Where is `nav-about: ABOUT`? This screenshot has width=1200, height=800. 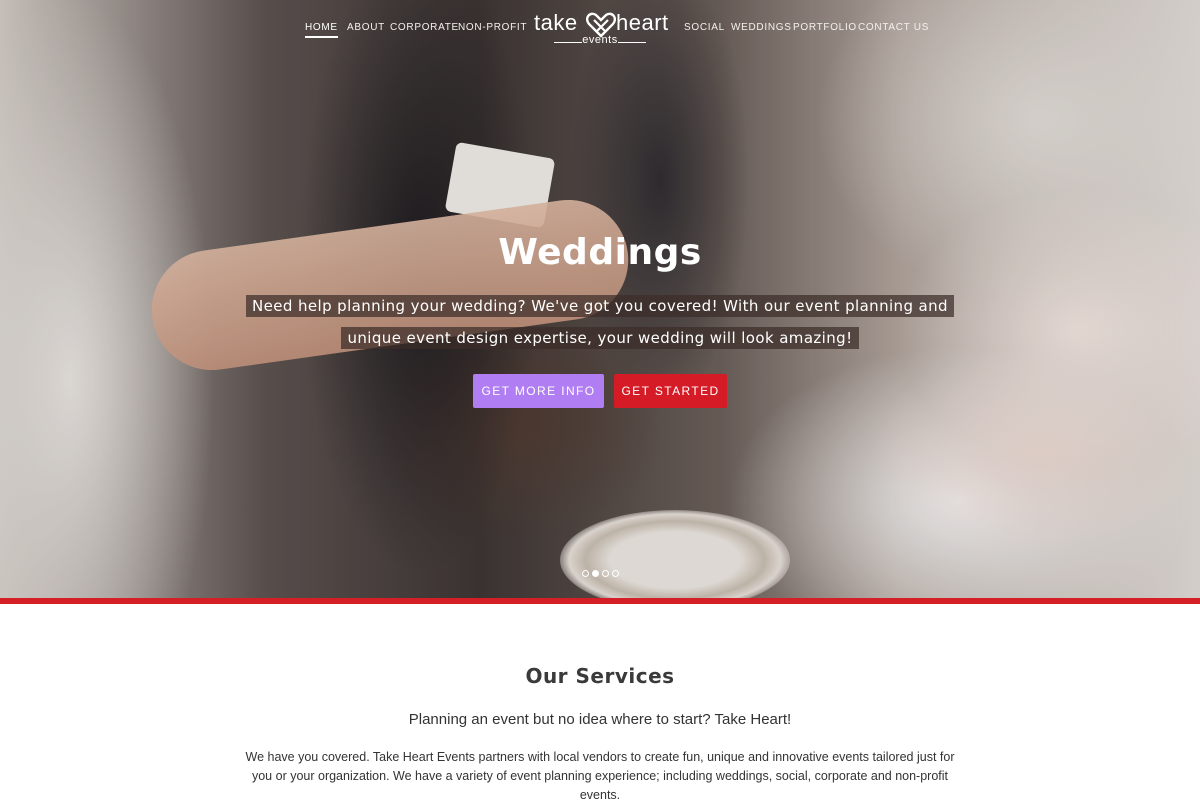
nav-about: ABOUT is located at coordinates (366, 27).